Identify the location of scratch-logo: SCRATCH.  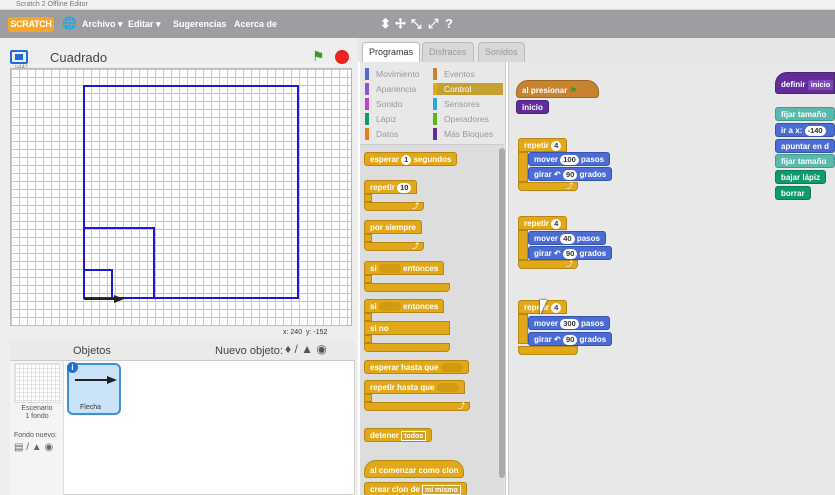
(31, 24).